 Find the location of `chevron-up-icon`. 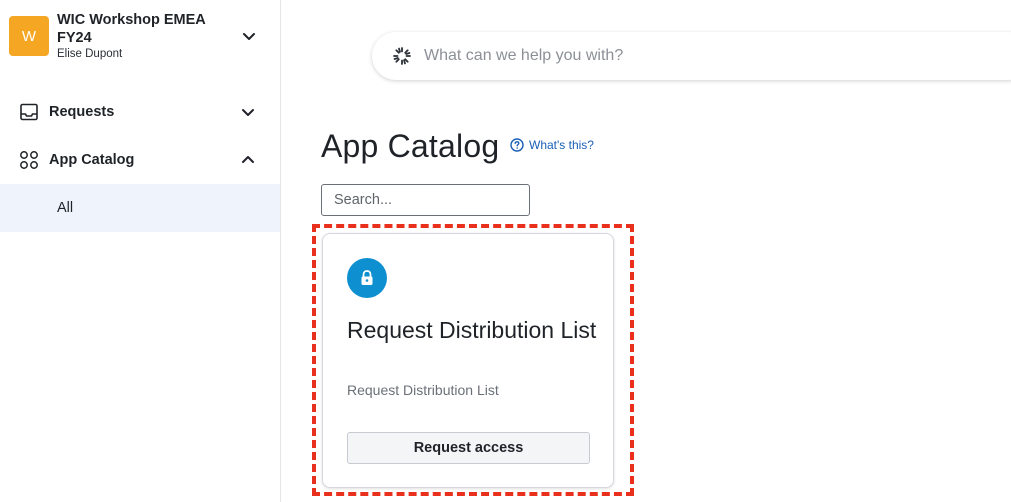

chevron-up-icon is located at coordinates (248, 159).